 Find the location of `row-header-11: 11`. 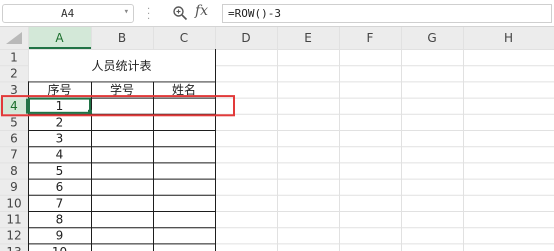

row-header-11: 11 is located at coordinates (13, 220).